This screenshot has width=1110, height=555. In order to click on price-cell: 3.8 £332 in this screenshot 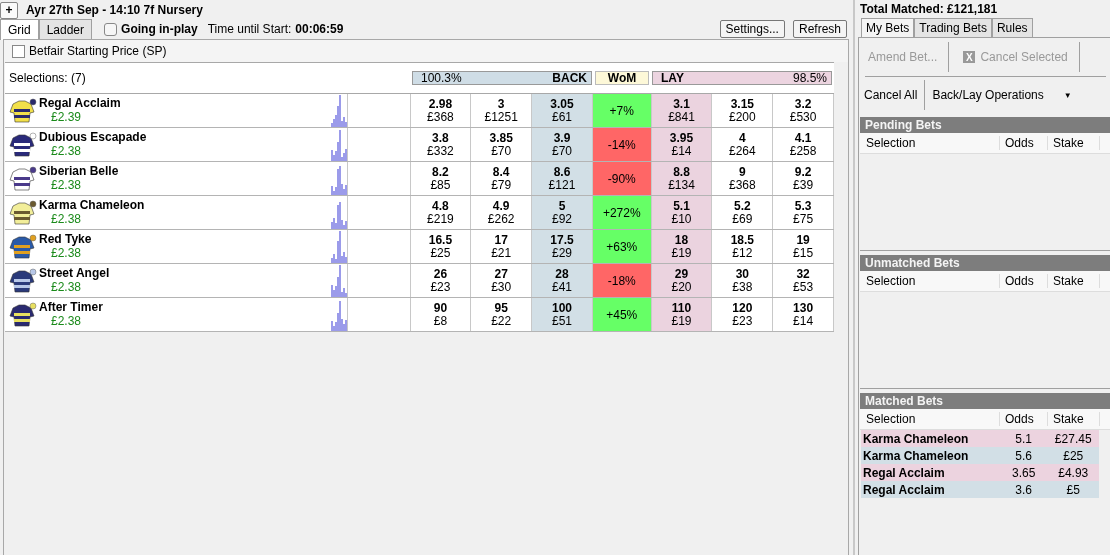, I will do `click(441, 144)`.